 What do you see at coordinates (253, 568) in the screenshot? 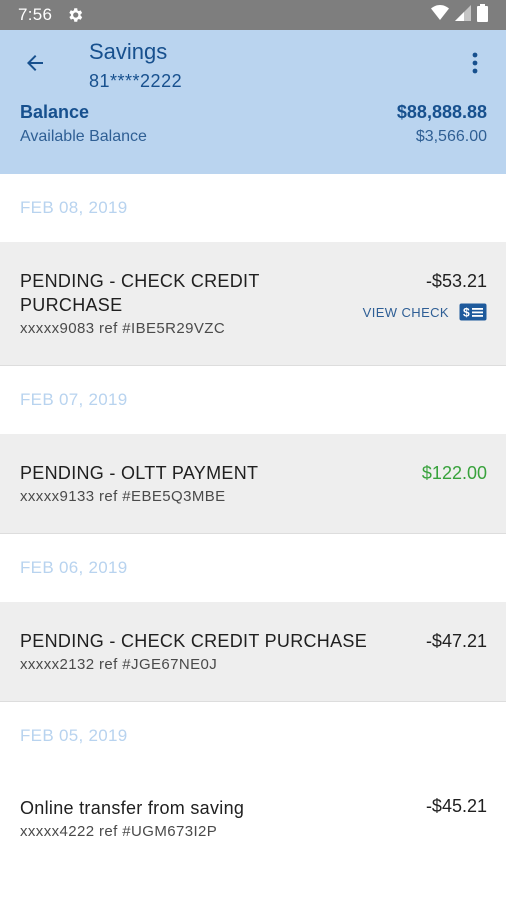
I see `date-header: FEB 06, 2019` at bounding box center [253, 568].